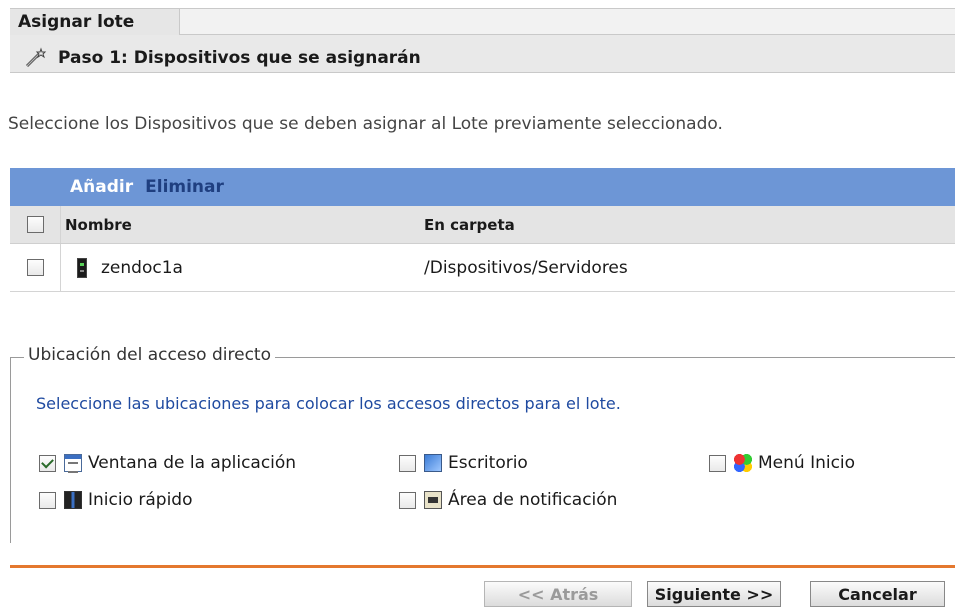 Image resolution: width=955 pixels, height=607 pixels. What do you see at coordinates (807, 463) in the screenshot?
I see `start-menu-label: Menú Inicio` at bounding box center [807, 463].